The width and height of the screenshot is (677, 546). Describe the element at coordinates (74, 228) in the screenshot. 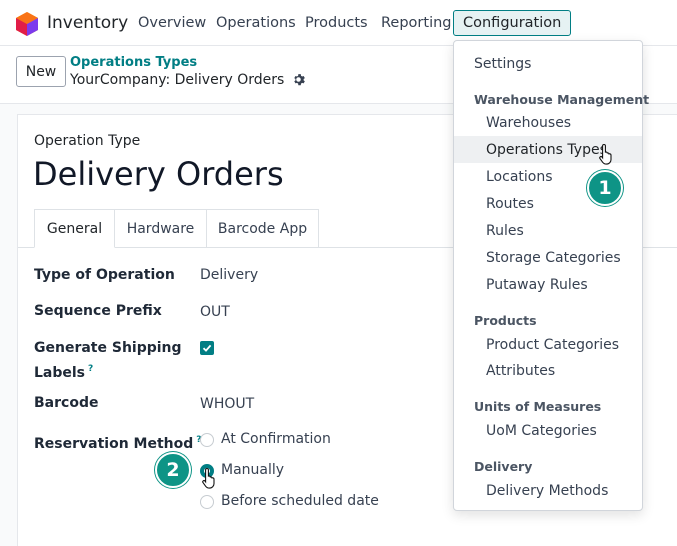

I see `tab-general: General` at that location.